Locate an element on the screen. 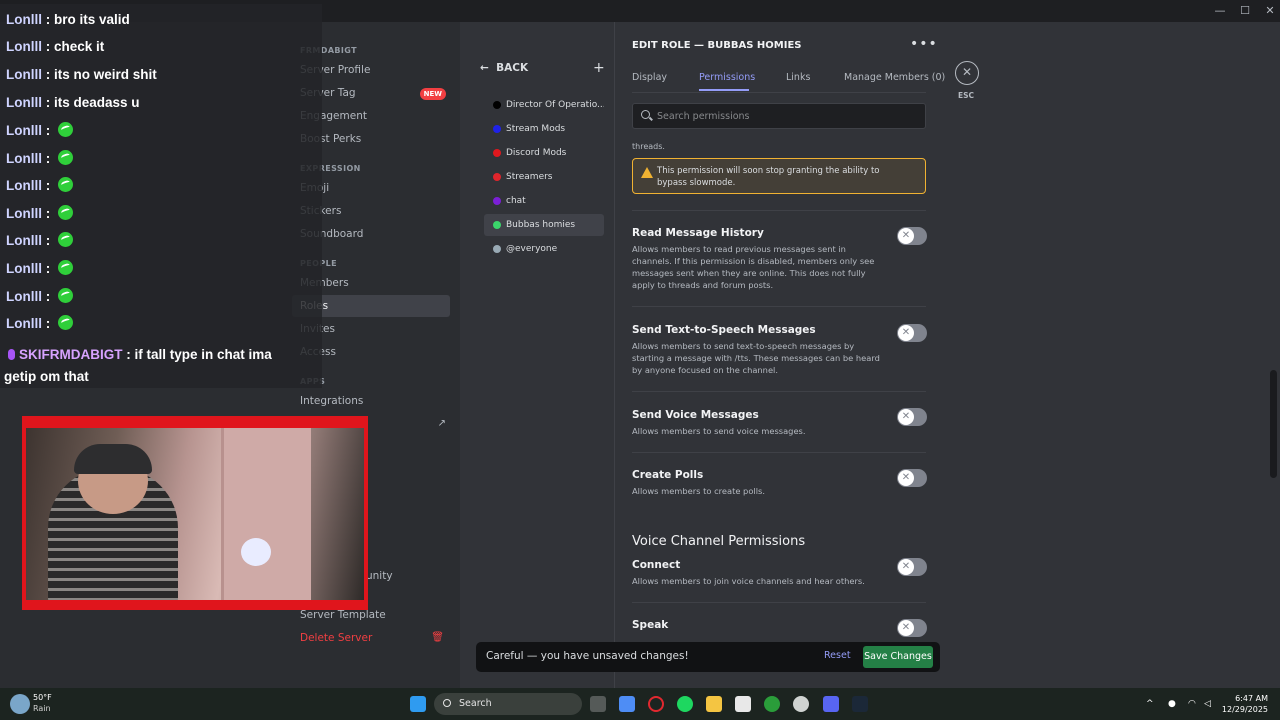 The height and width of the screenshot is (720, 1280). permission-title: Create Polls is located at coordinates (668, 475).